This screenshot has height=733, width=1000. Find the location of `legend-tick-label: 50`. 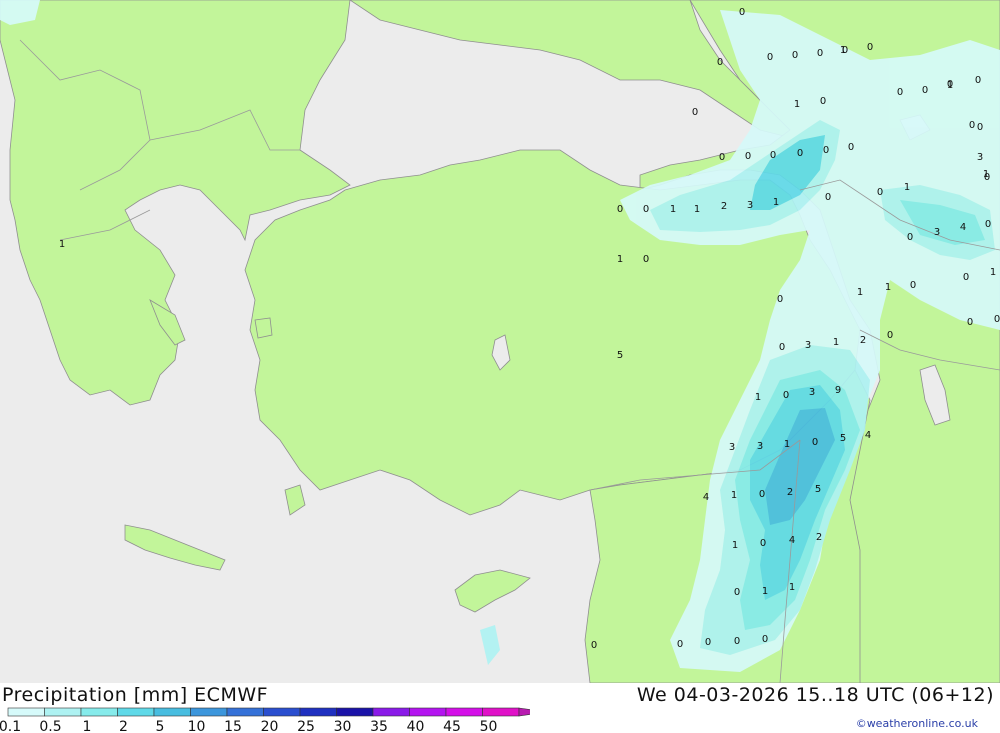

legend-tick-label: 50 is located at coordinates (489, 726).